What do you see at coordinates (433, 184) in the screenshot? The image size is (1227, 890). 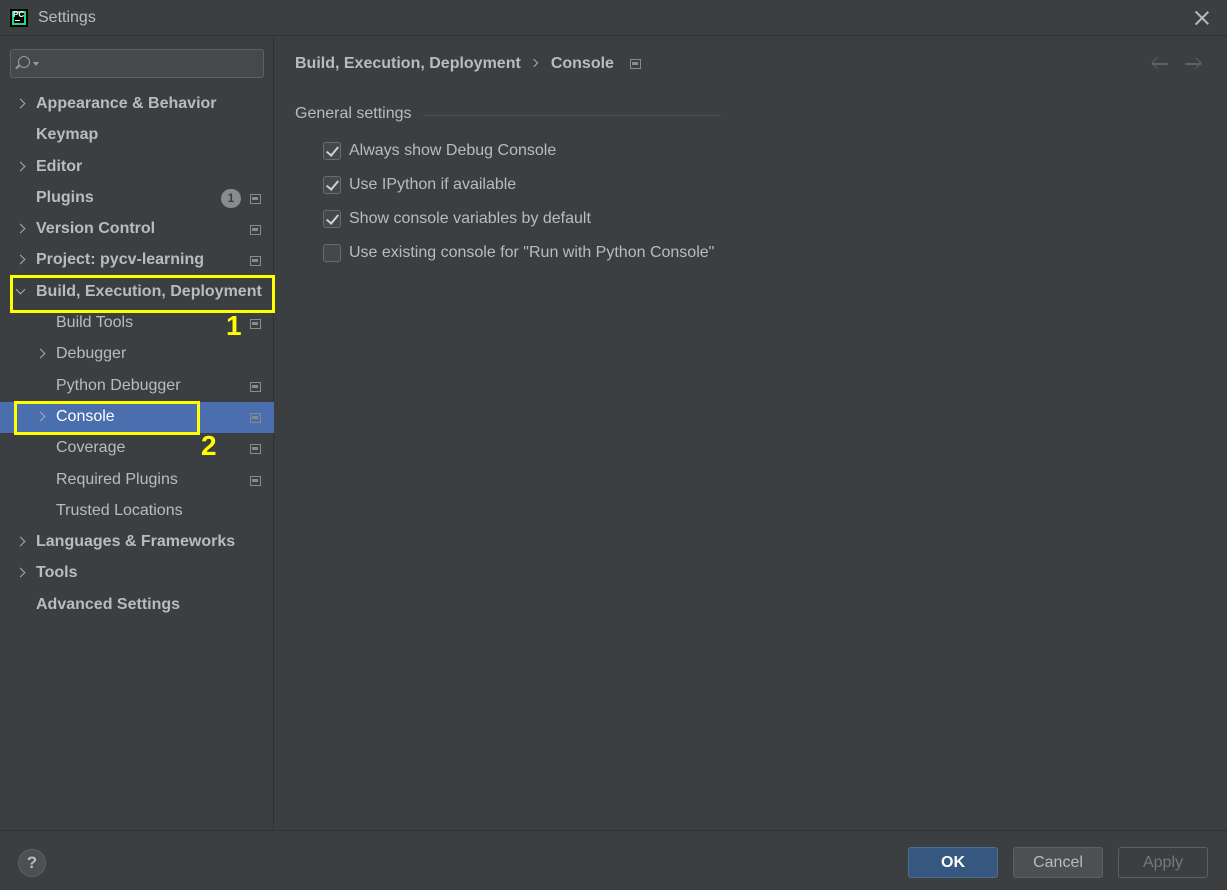 I see `option-label: Use IPython if available` at bounding box center [433, 184].